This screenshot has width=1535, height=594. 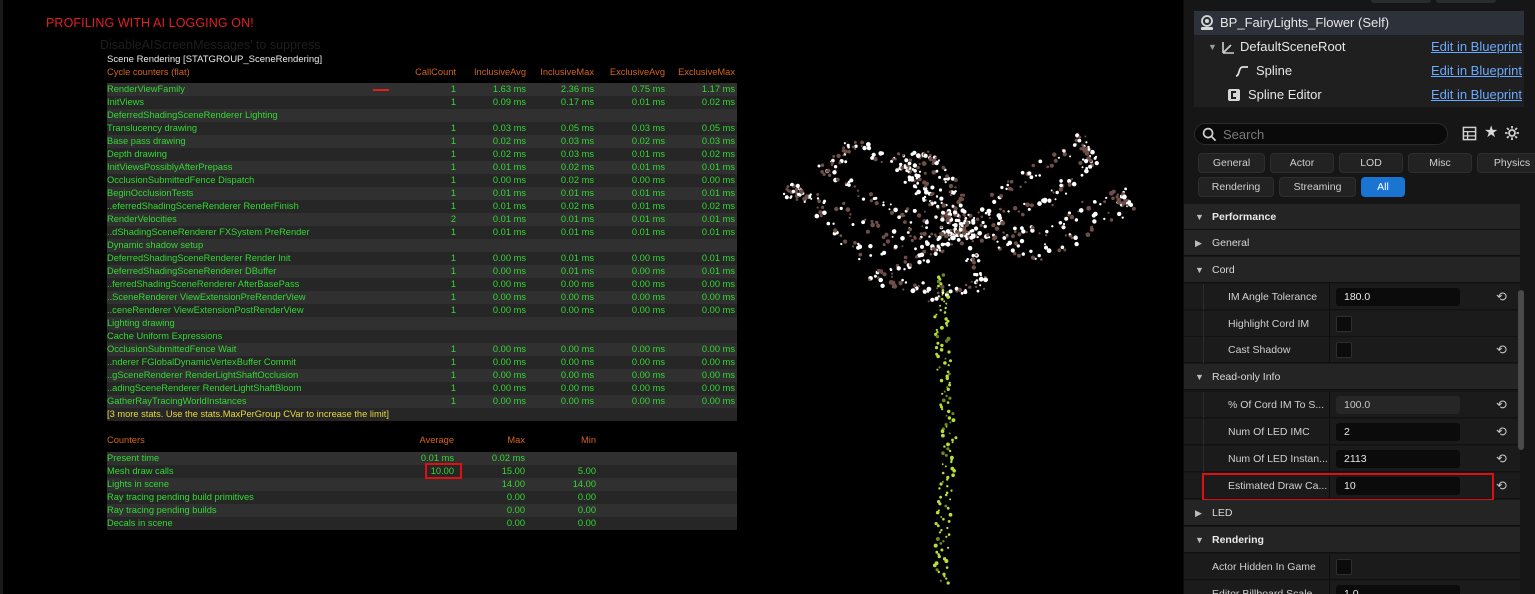 What do you see at coordinates (1359, 95) in the screenshot?
I see `component-spline-editor: Spline Editor Edit in Blueprint` at bounding box center [1359, 95].